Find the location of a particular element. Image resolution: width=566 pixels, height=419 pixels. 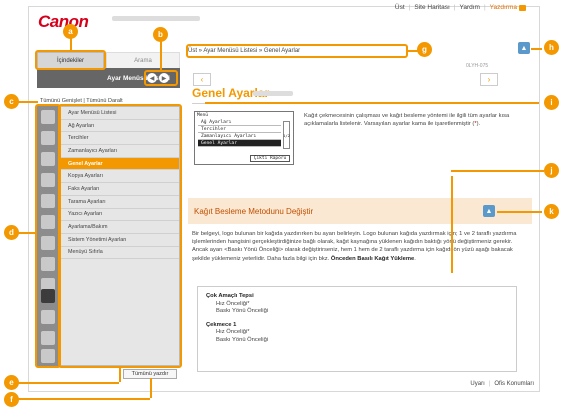

callout-a: a is located at coordinates (70, 31).